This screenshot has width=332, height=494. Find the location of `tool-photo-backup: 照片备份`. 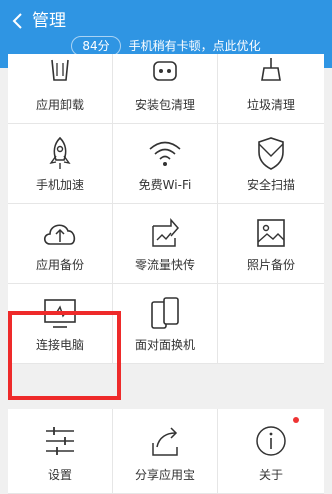

tool-photo-backup: 照片备份 is located at coordinates (271, 244).